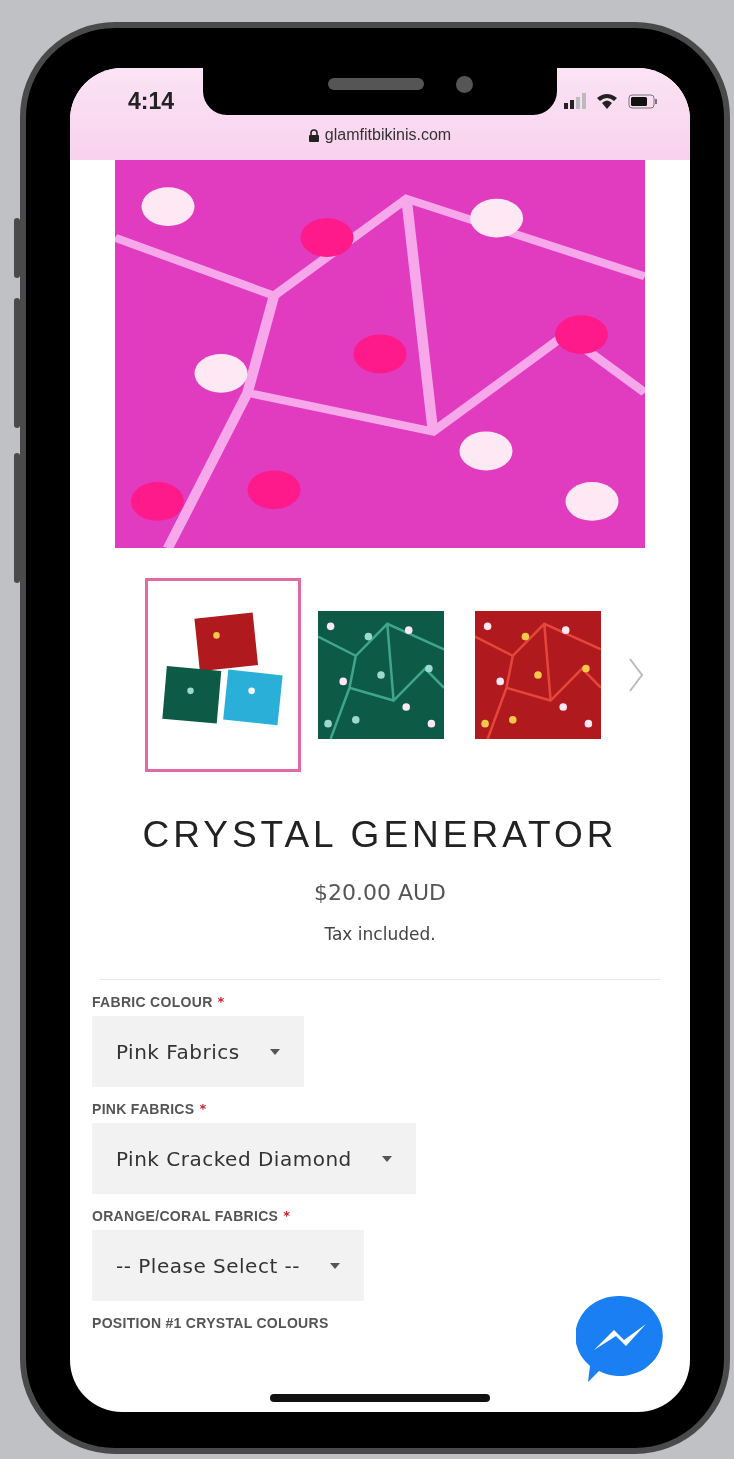 The height and width of the screenshot is (1459, 734). What do you see at coordinates (210, 1323) in the screenshot?
I see `option-label: POSITION #1 CRYSTAL COLOURS` at bounding box center [210, 1323].